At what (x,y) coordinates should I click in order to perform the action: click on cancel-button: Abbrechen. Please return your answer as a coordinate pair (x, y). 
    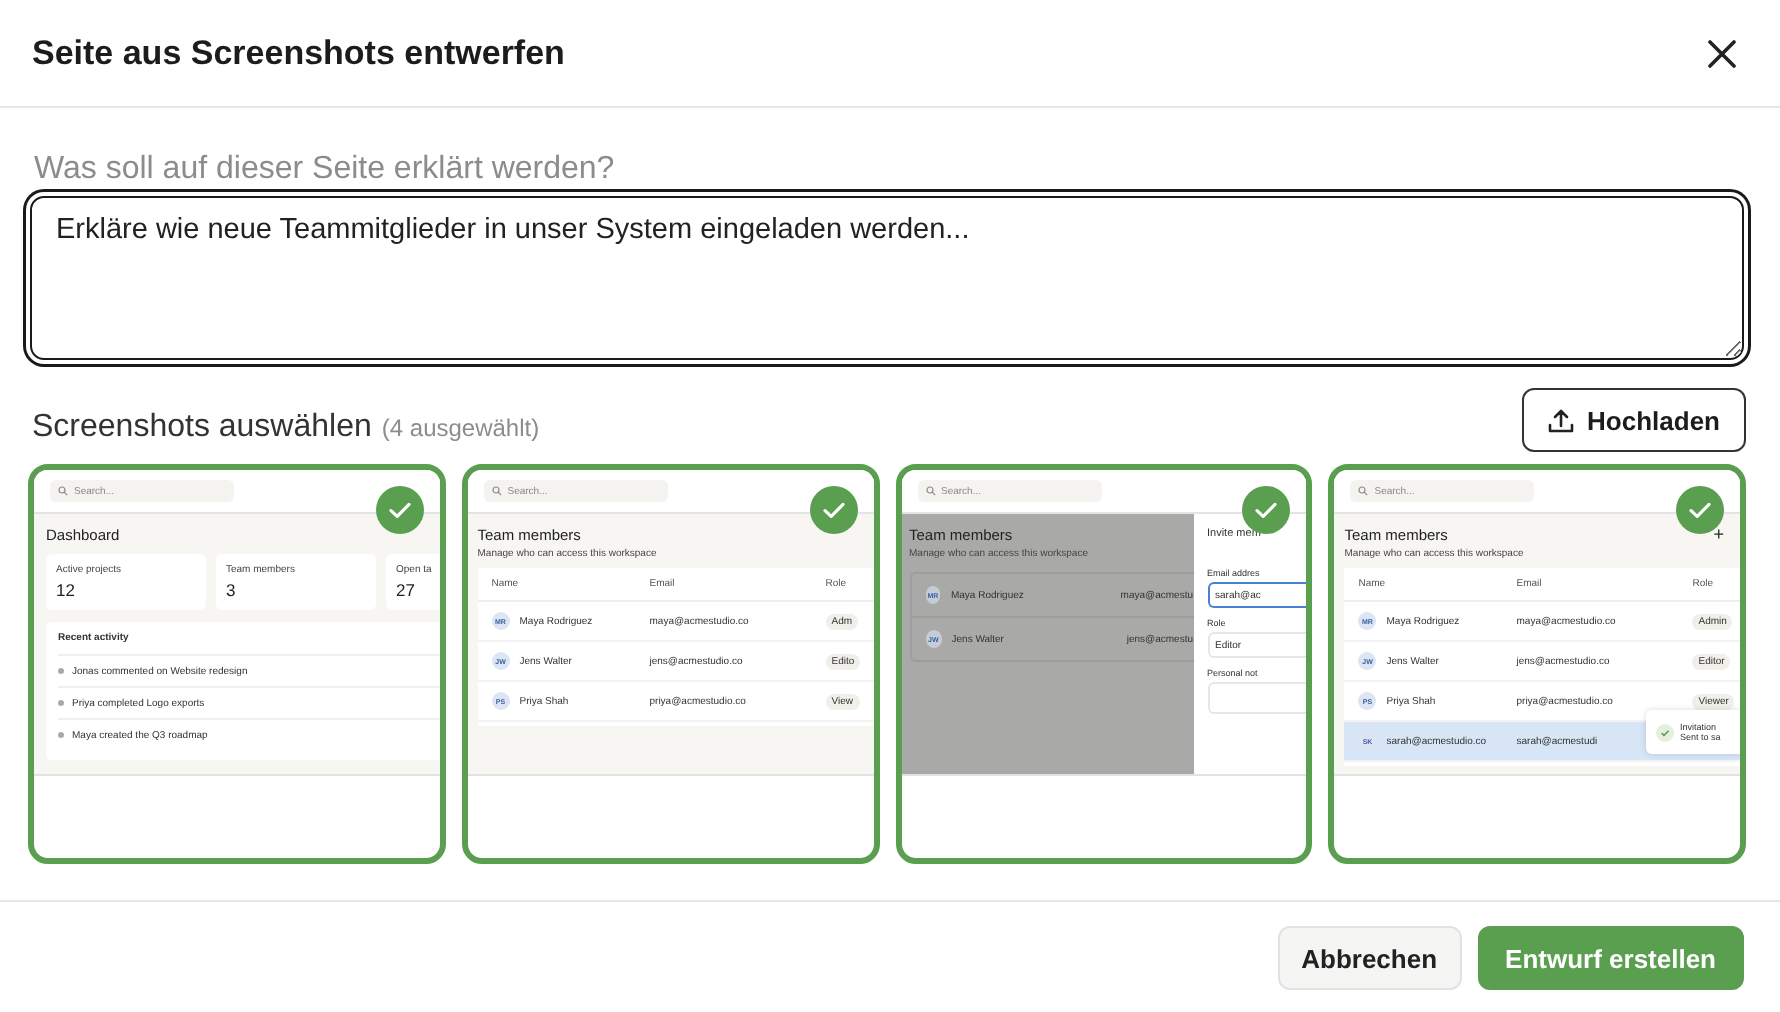
    Looking at the image, I should click on (1369, 958).